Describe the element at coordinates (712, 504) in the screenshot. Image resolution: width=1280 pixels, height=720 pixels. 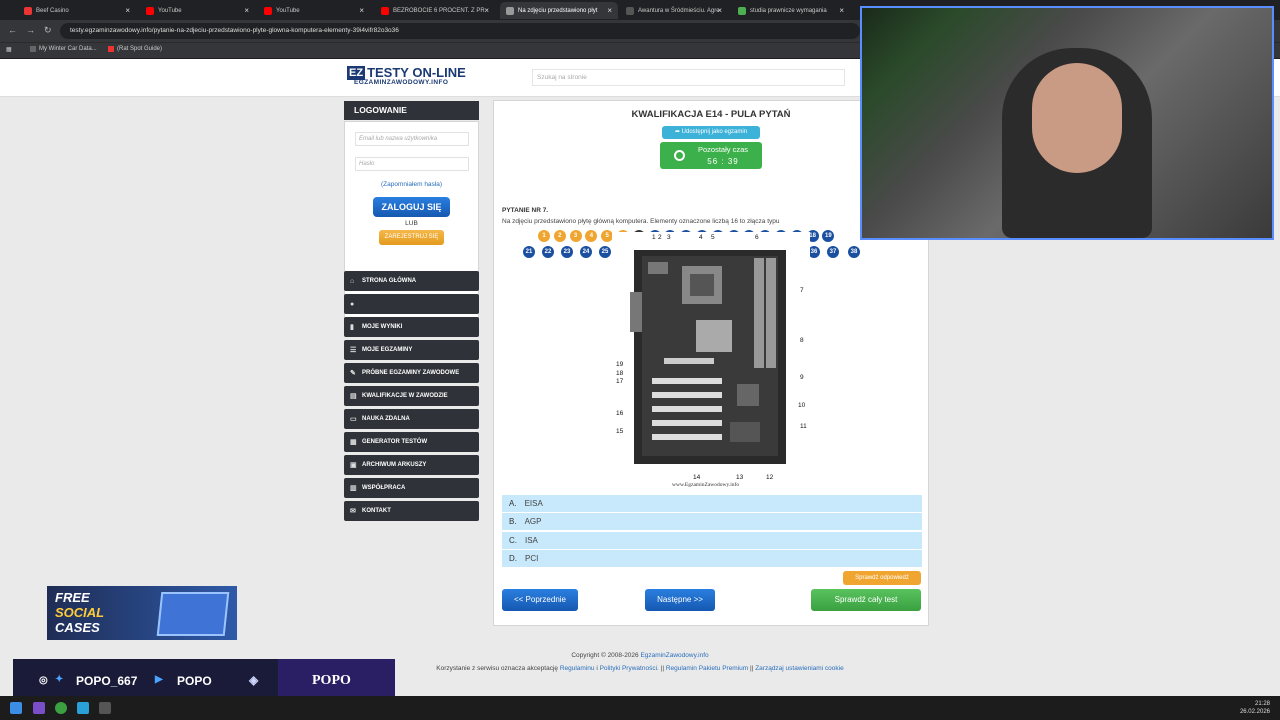
I see `answer-option: A. EISA` at that location.